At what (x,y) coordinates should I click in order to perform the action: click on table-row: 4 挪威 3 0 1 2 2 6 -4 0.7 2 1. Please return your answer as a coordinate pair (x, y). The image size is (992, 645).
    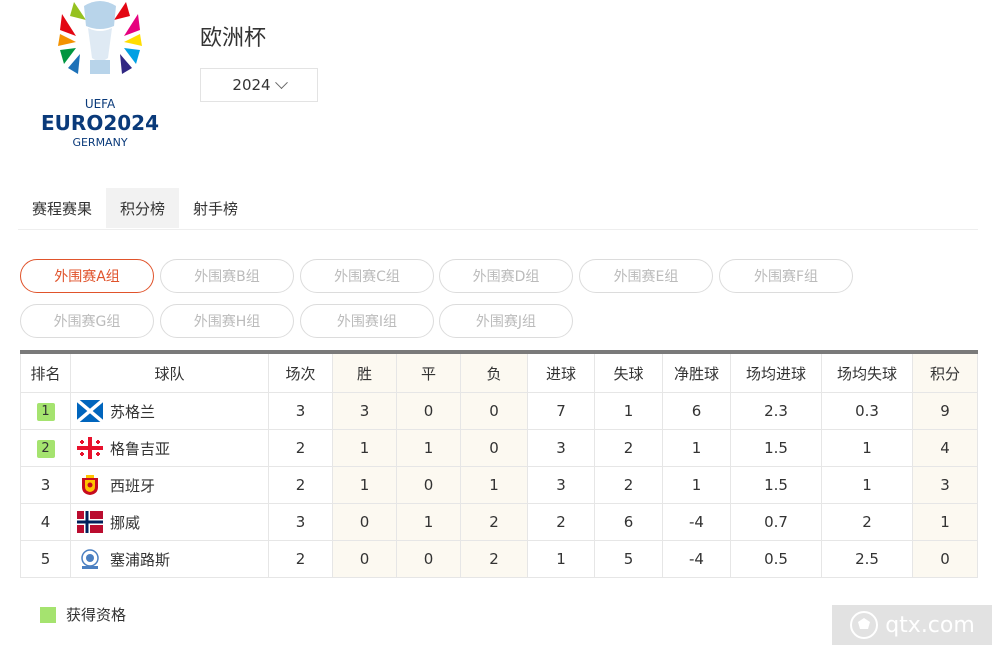
    Looking at the image, I should click on (499, 522).